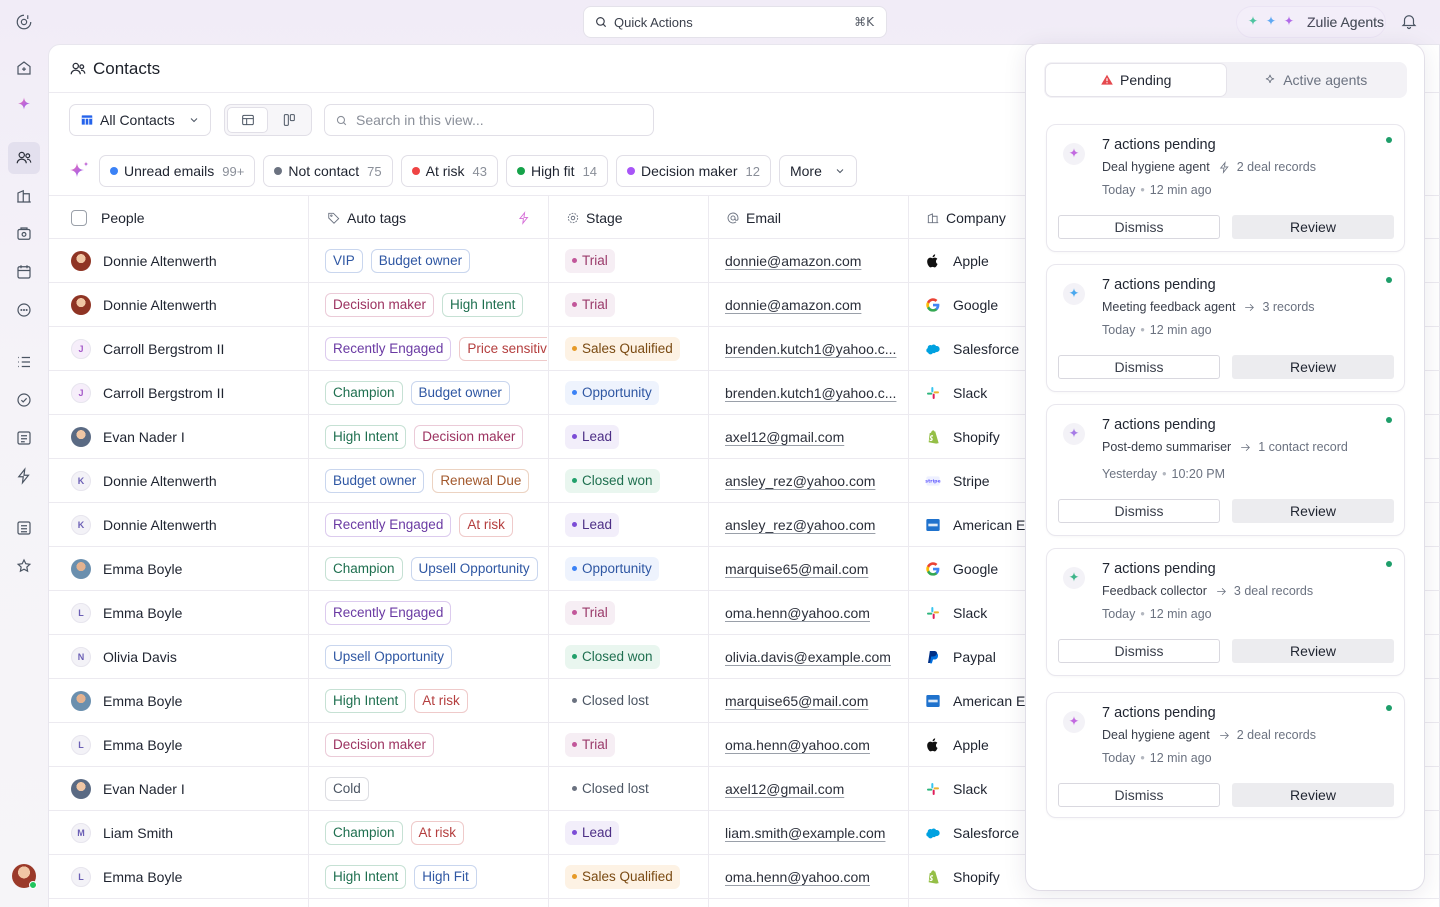 The image size is (1440, 907). Describe the element at coordinates (753, 217) in the screenshot. I see `column-header-email: Email` at that location.